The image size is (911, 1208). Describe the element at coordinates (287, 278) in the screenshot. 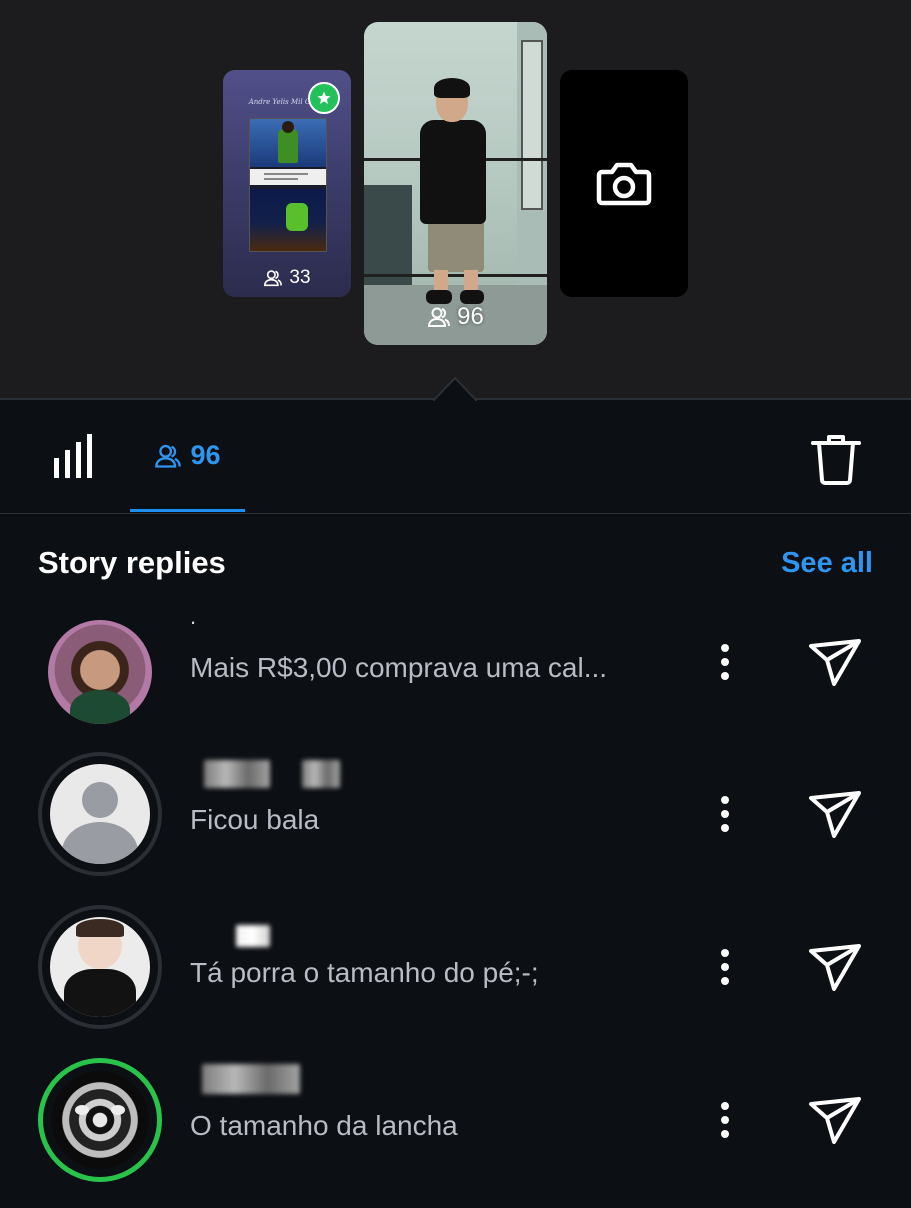

I see `viewer-count: 33` at that location.